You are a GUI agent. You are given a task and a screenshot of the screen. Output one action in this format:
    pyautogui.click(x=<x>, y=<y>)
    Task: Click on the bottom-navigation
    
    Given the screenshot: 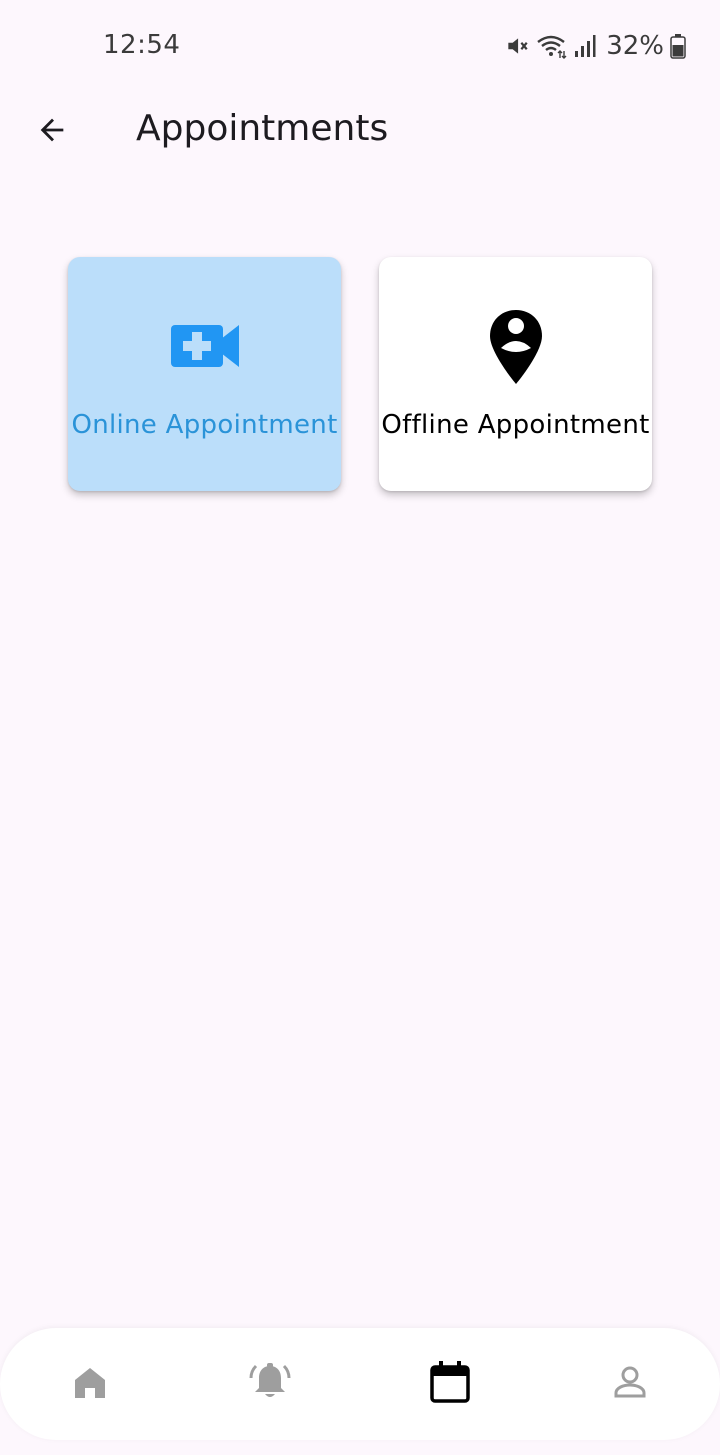 What is the action you would take?
    pyautogui.click(x=360, y=1384)
    